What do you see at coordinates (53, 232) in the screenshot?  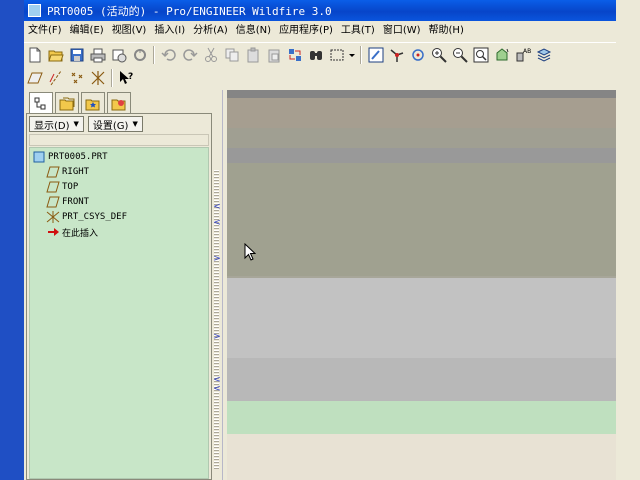 I see `insert-here-arrow-icon` at bounding box center [53, 232].